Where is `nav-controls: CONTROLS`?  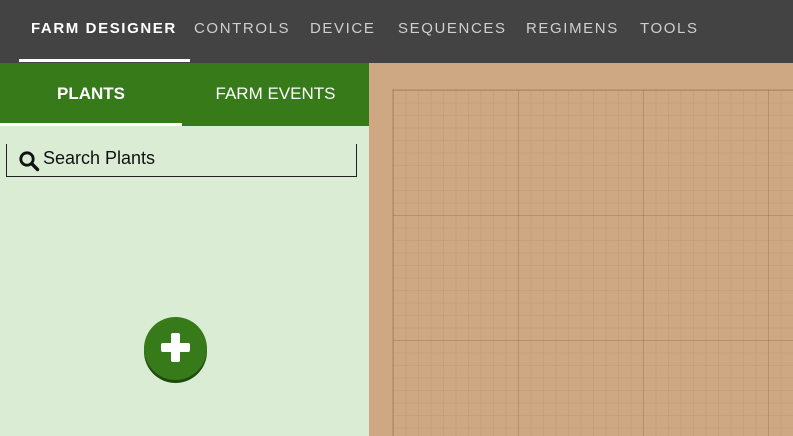
nav-controls: CONTROLS is located at coordinates (242, 31).